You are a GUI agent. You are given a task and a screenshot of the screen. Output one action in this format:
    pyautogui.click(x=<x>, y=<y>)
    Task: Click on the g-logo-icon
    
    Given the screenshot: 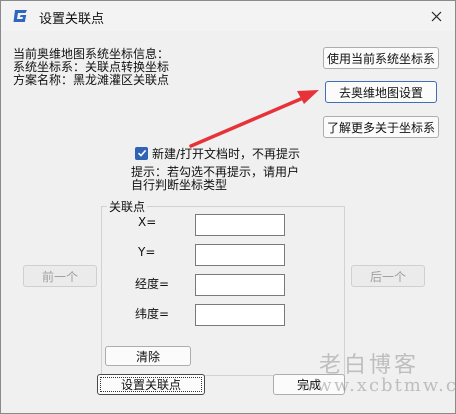 What is the action you would take?
    pyautogui.click(x=20, y=16)
    